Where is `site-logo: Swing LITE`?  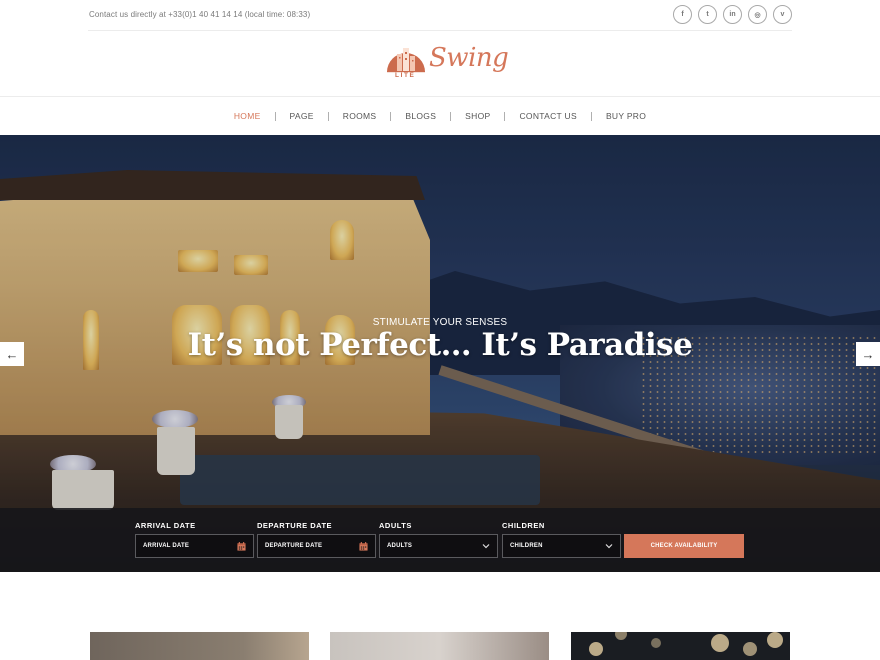 site-logo: Swing LITE is located at coordinates (447, 62).